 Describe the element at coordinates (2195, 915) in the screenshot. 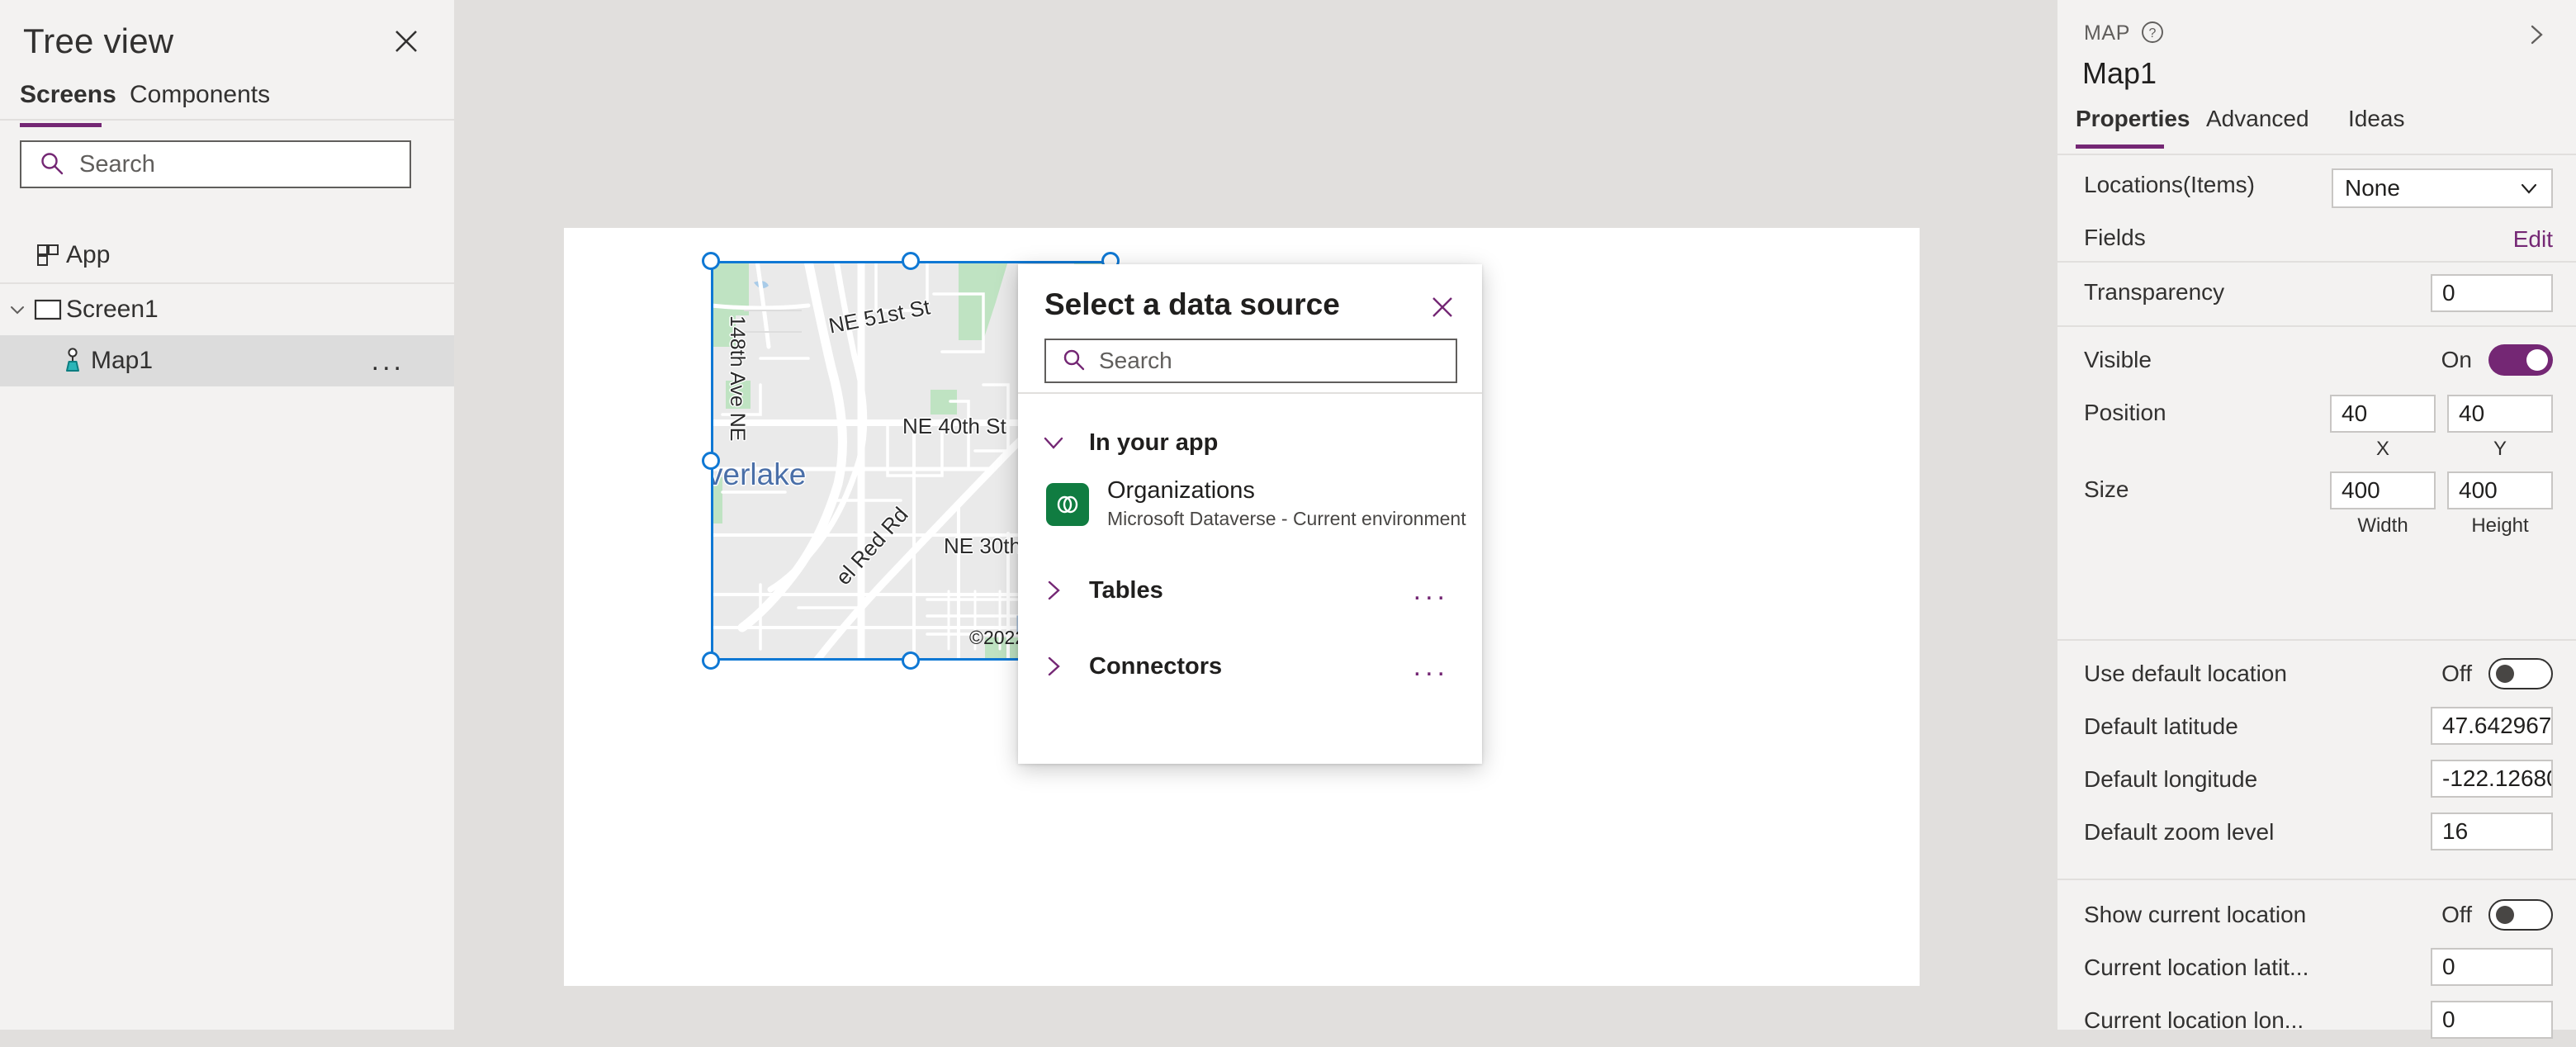

I see `property-label: Show current location` at that location.